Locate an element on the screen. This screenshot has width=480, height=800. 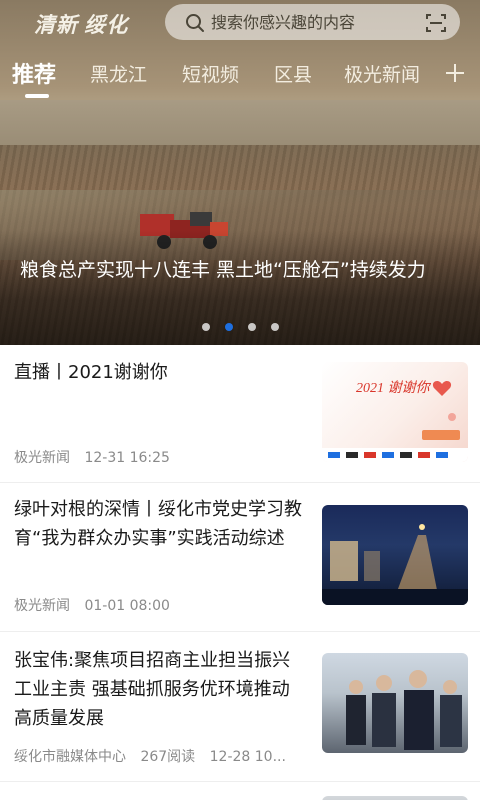
search-icon is located at coordinates (195, 23).